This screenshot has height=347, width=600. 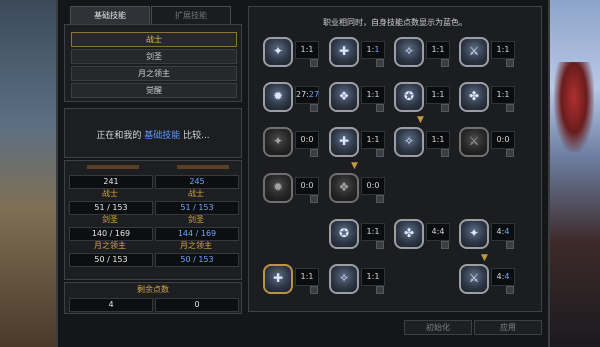 I want to click on apply-button: 应用, so click(x=508, y=327).